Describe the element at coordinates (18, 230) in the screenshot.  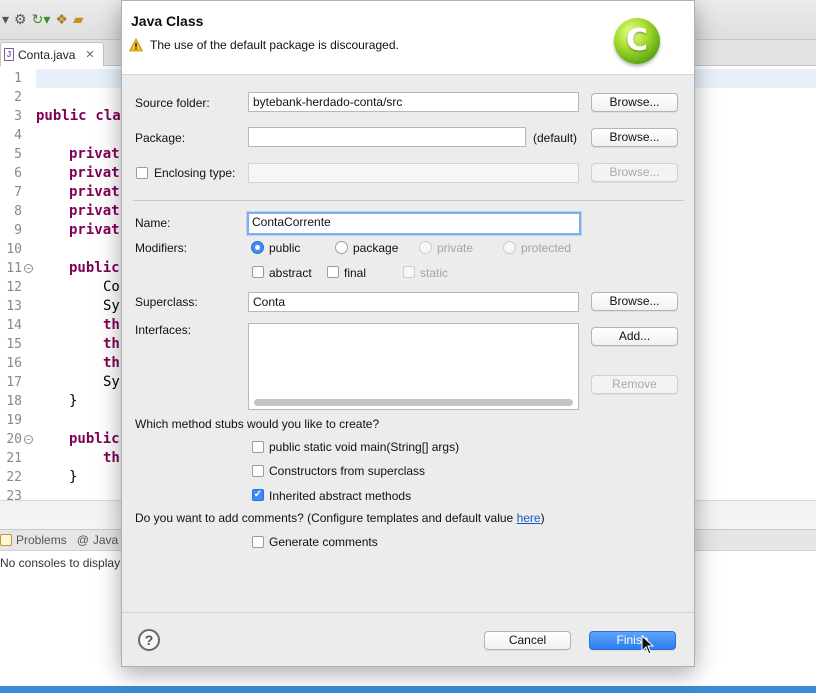
I see `line-number: 9` at that location.